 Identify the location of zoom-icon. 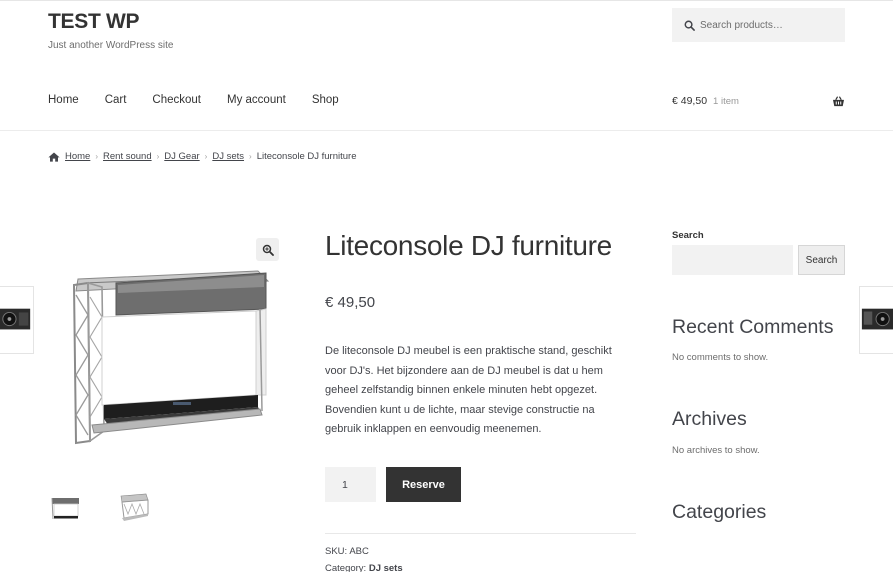
(268, 250).